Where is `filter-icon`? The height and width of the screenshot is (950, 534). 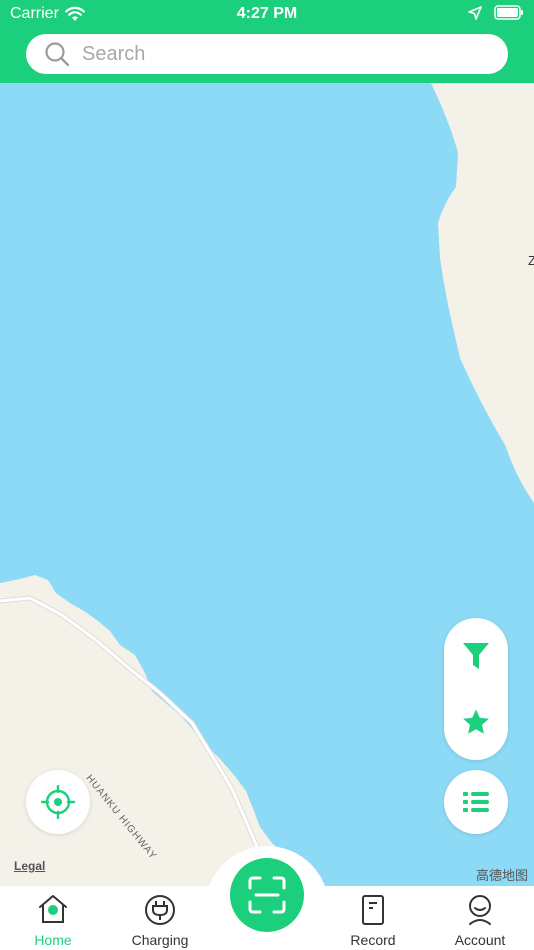 filter-icon is located at coordinates (476, 656).